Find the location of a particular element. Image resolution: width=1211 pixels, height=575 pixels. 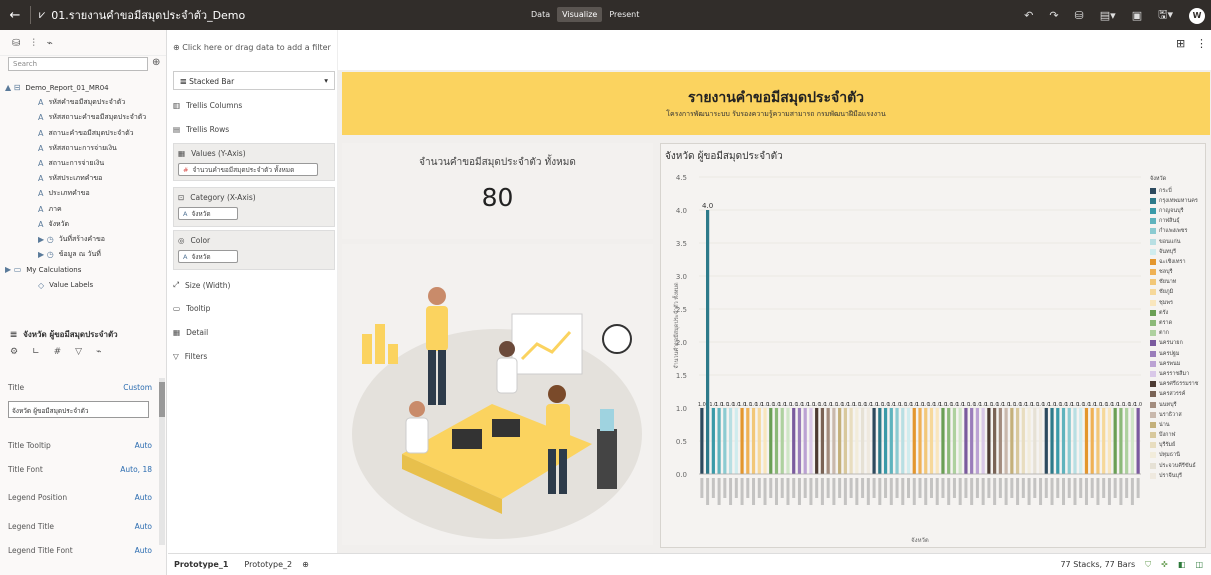

color-pill: A จังหวัด is located at coordinates (208, 256).